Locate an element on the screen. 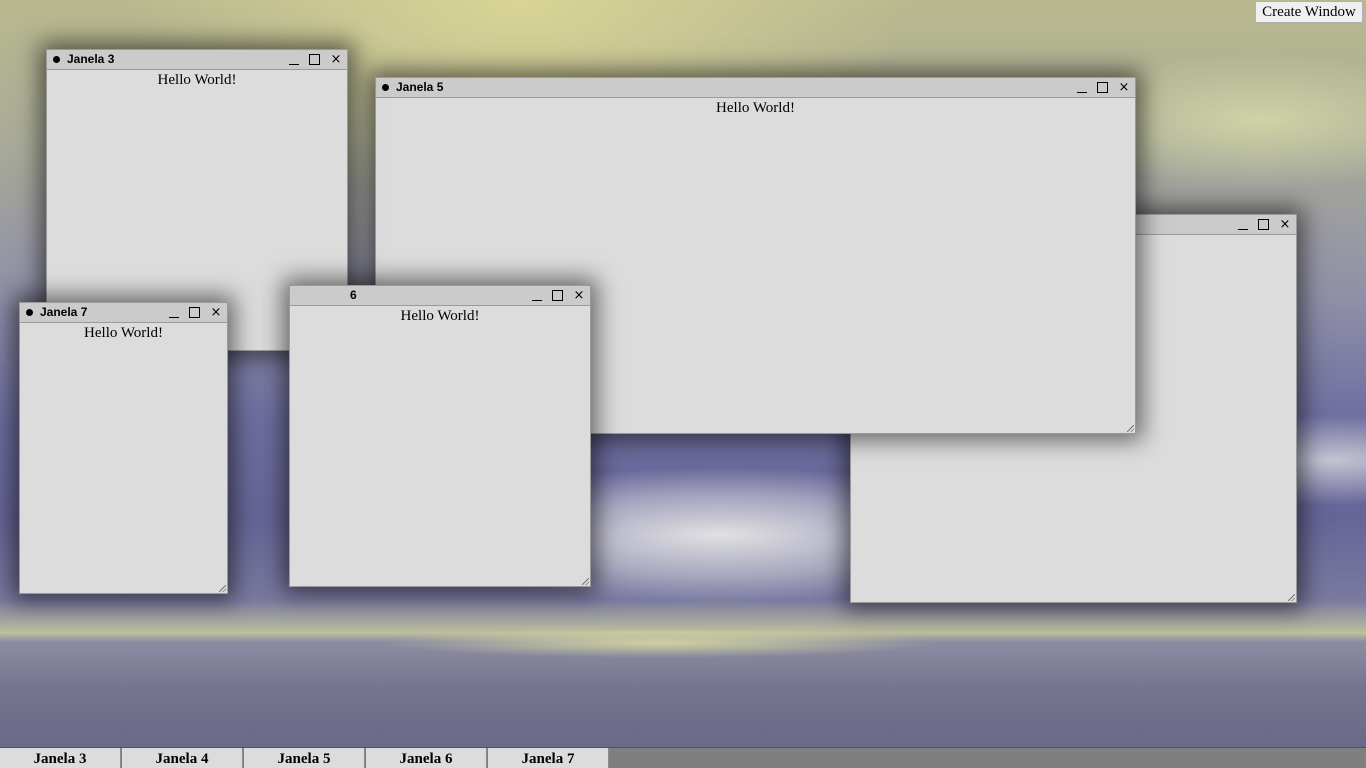 The height and width of the screenshot is (768, 1366). window-title: 6 is located at coordinates (353, 295).